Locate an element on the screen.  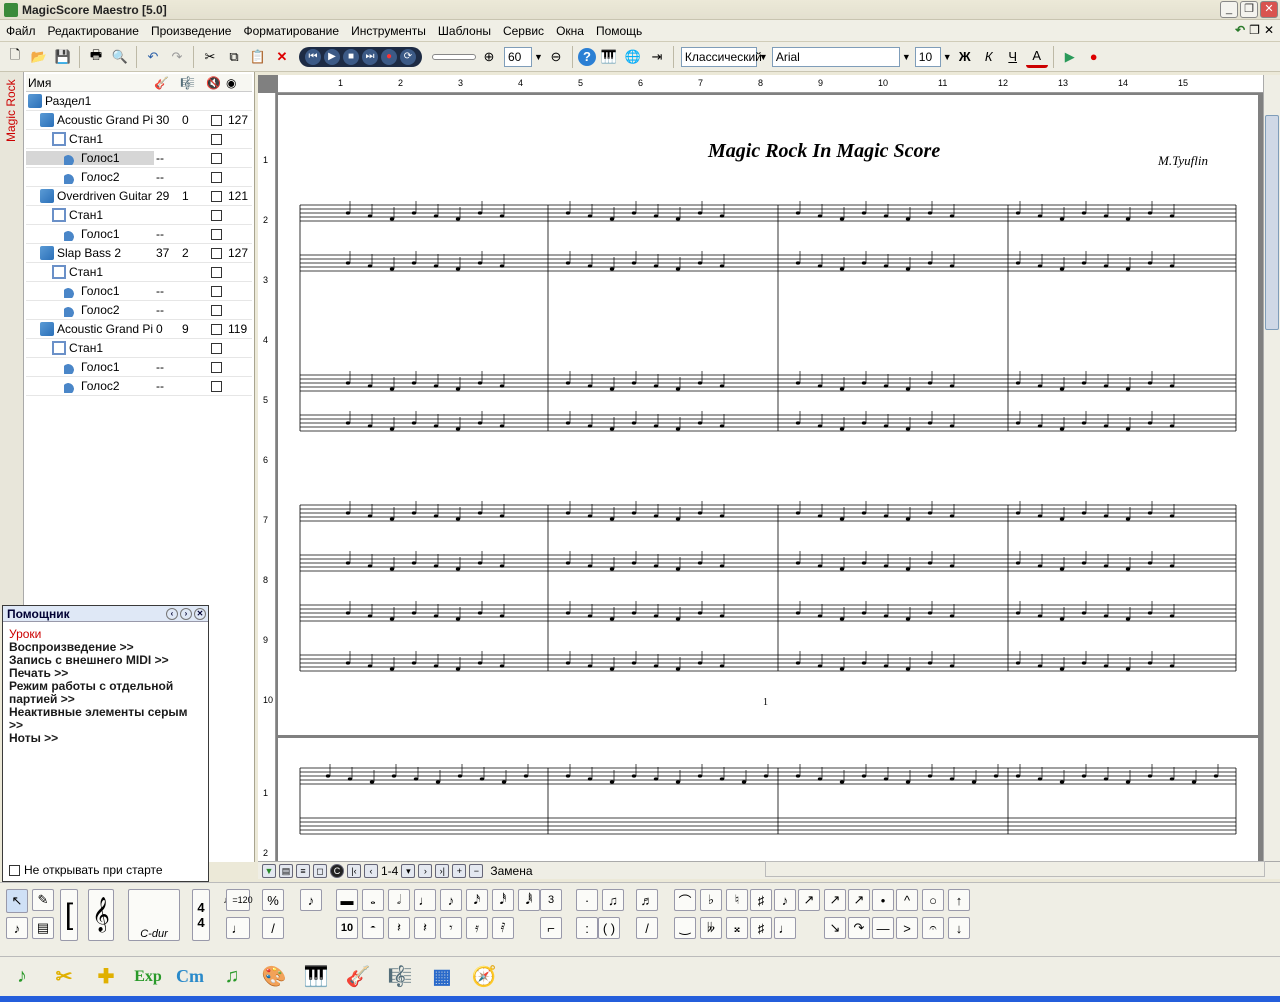
page-view-icon: ▤ is located at coordinates (286, 870).